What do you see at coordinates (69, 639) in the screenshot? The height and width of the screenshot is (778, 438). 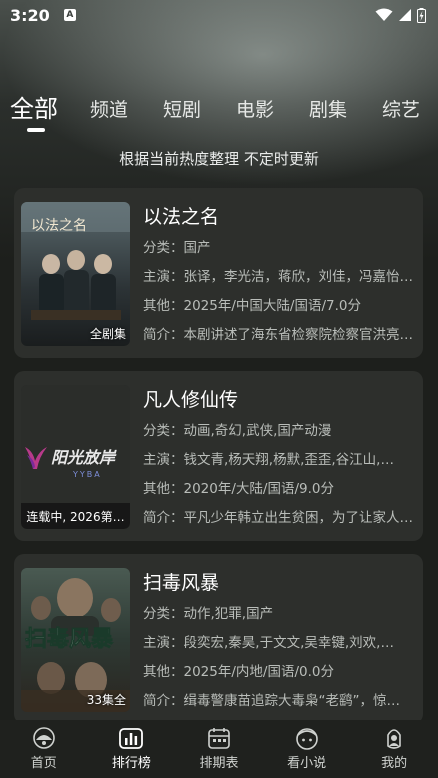 I see `poster-title: 扫毒风暴` at bounding box center [69, 639].